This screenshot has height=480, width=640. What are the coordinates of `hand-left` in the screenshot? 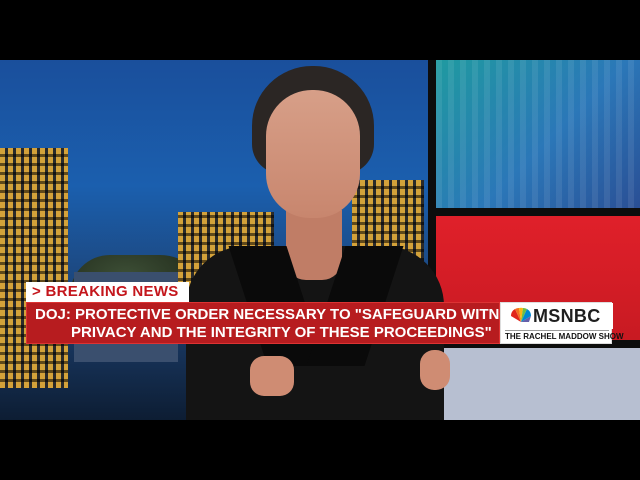 It's located at (272, 376).